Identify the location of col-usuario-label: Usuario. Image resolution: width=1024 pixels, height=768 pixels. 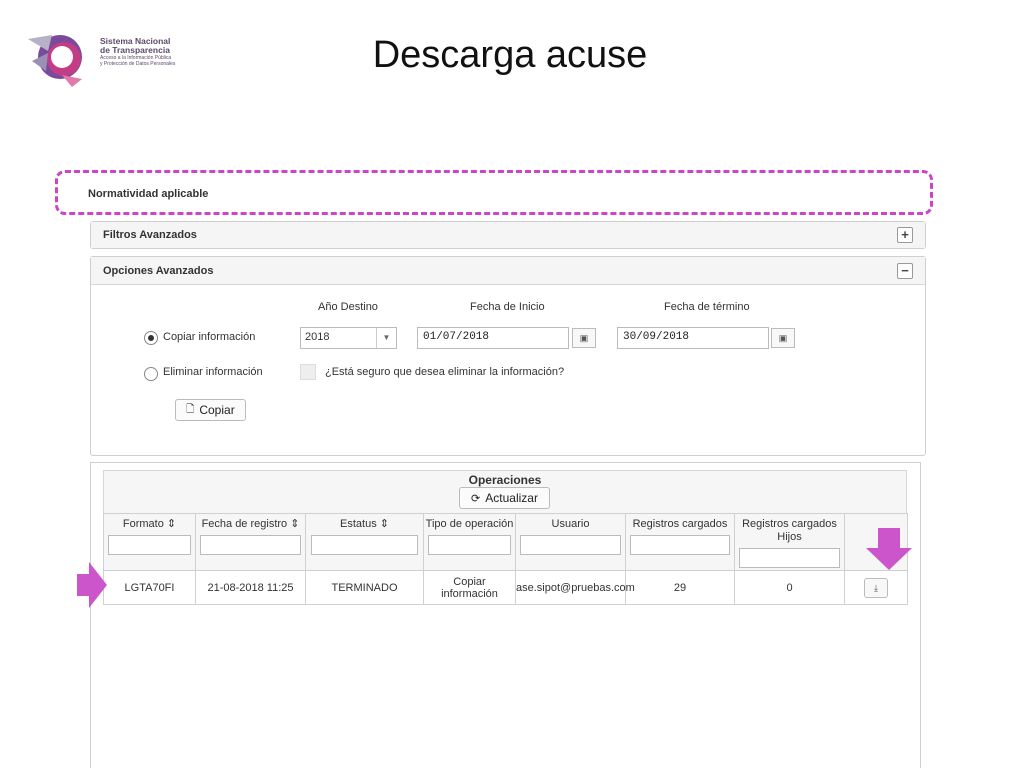
(570, 524).